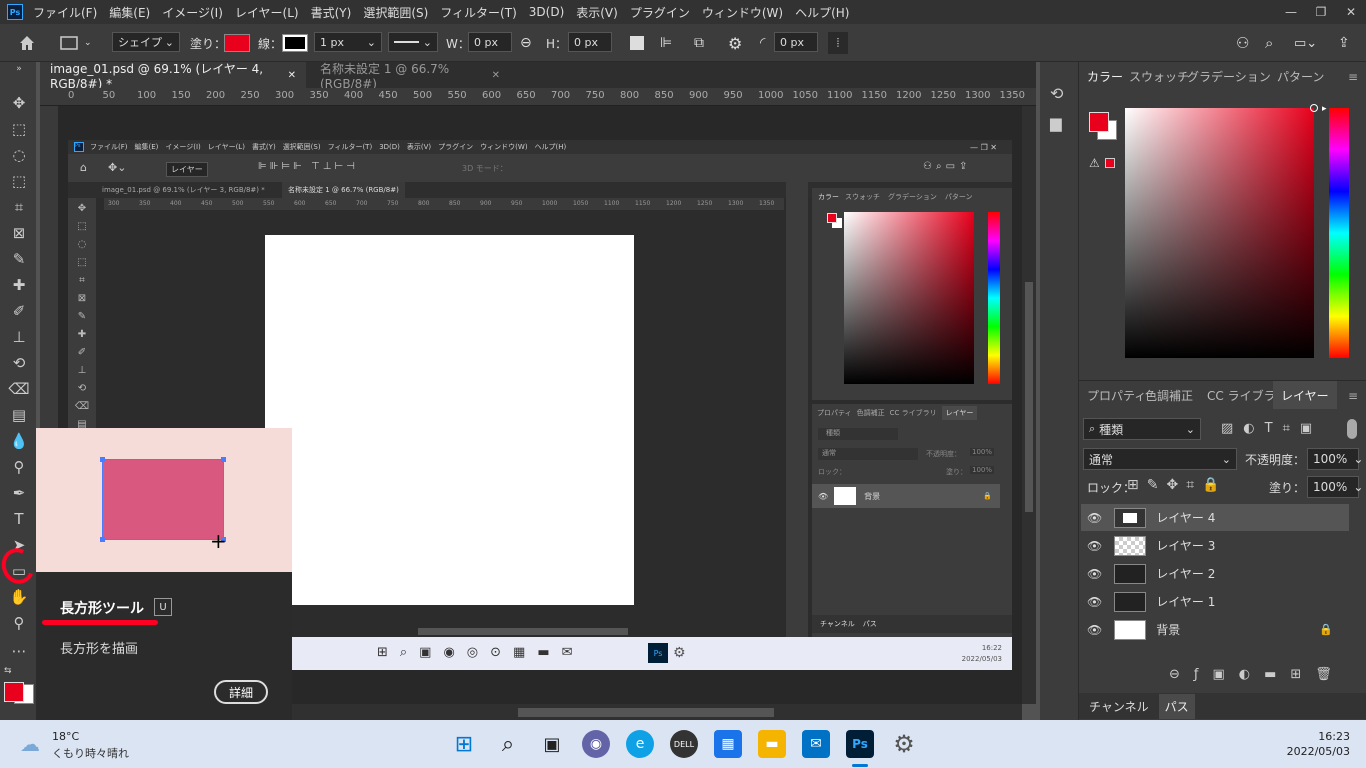 This screenshot has height=768, width=1366. Describe the element at coordinates (1351, 12) in the screenshot. I see `close-button: ✕` at that location.